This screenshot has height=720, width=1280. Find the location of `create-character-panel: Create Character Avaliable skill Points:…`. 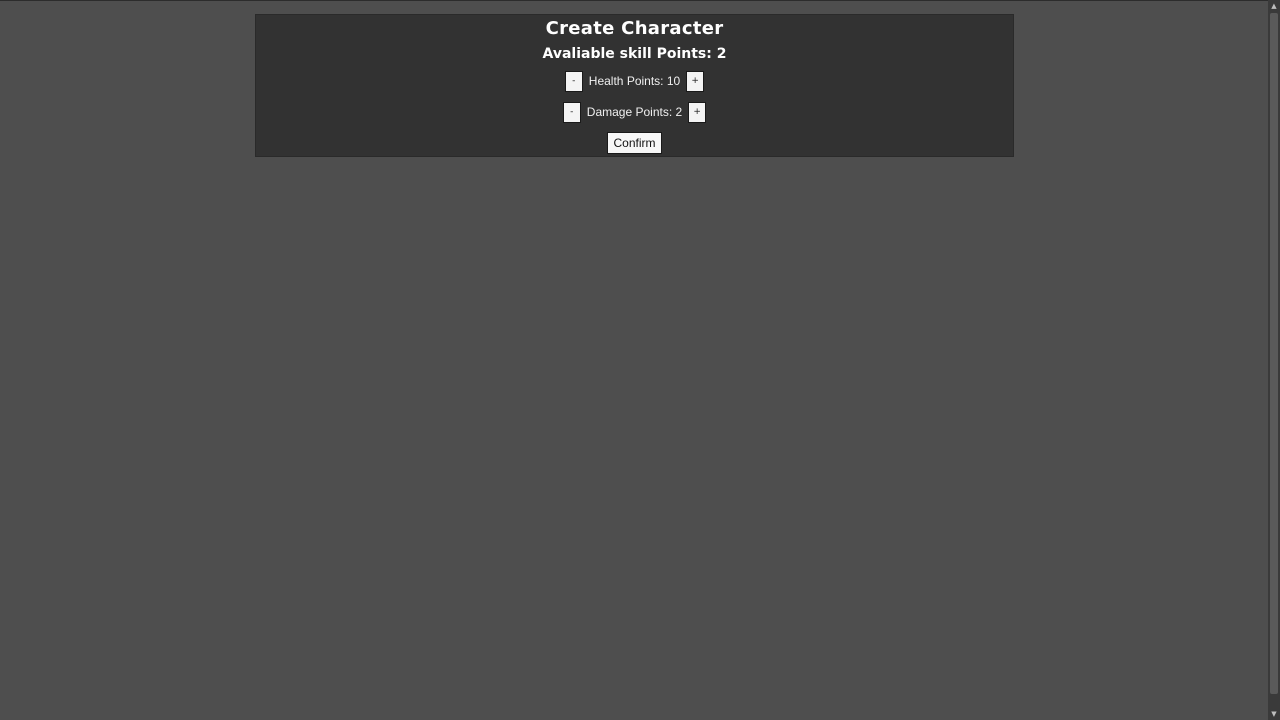

create-character-panel: Create Character Avaliable skill Points:… is located at coordinates (634, 85).